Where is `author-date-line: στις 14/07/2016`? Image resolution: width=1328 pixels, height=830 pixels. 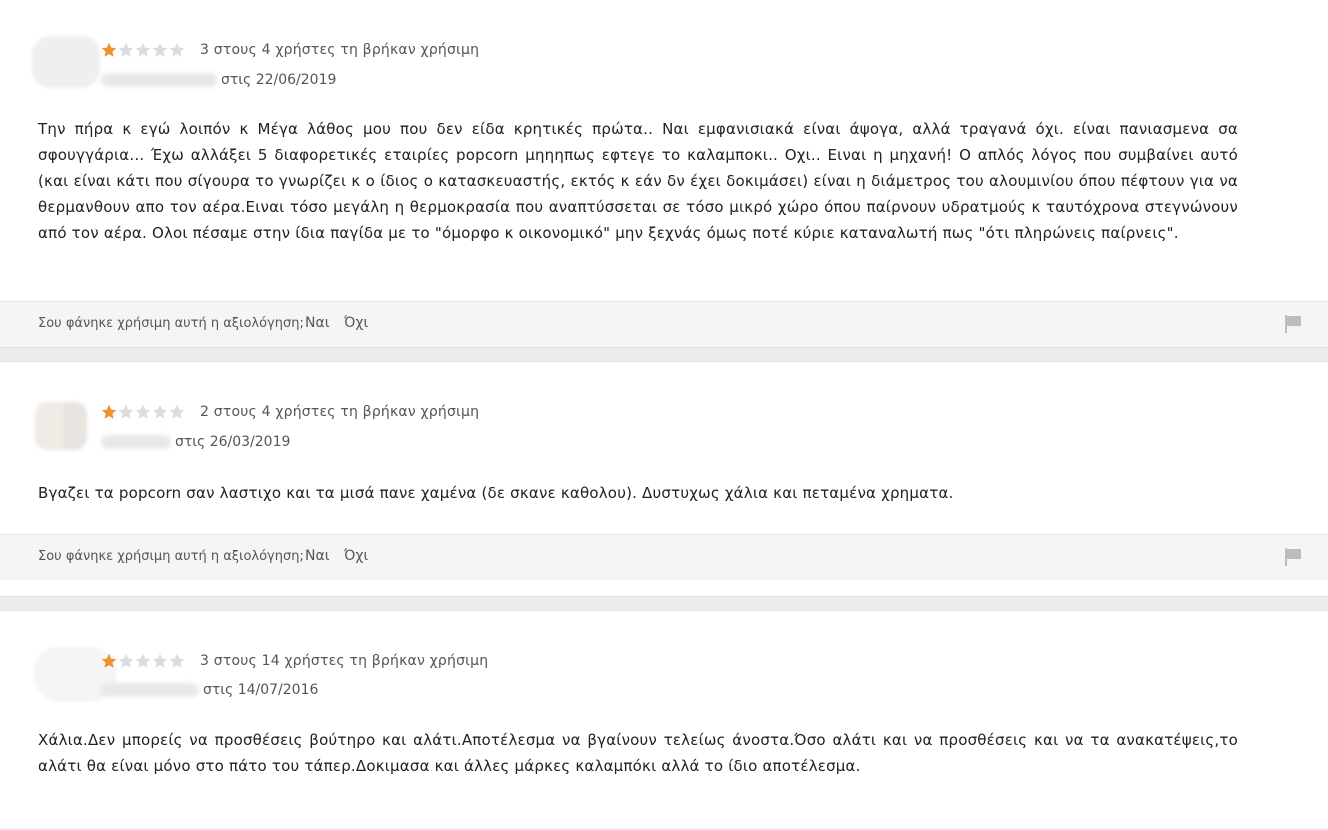
author-date-line: στις 14/07/2016 is located at coordinates (209, 690).